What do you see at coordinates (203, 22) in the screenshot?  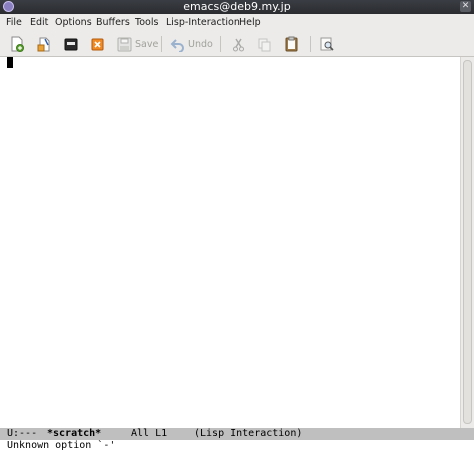 I see `menu-lisp-interaction: Lisp-Interaction` at bounding box center [203, 22].